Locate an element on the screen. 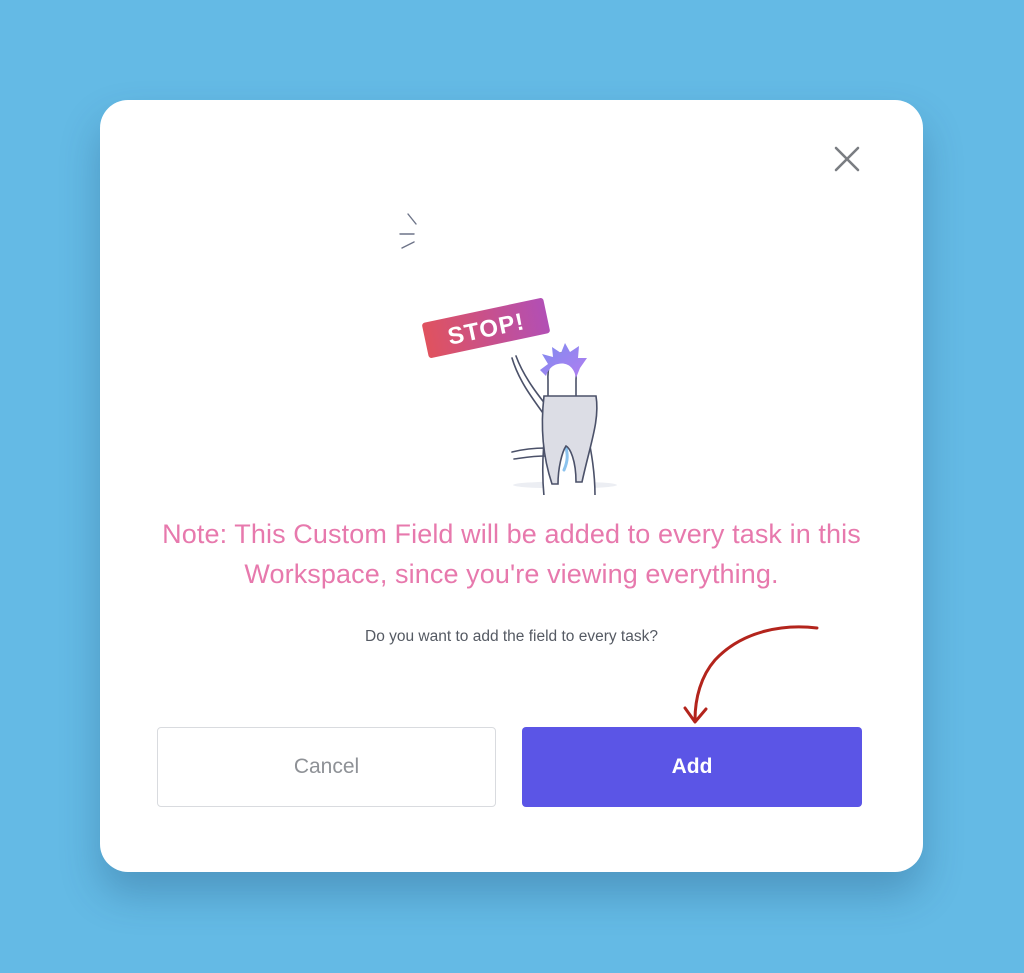 The height and width of the screenshot is (973, 1024). annotation-arrow-icon is located at coordinates (751, 674).